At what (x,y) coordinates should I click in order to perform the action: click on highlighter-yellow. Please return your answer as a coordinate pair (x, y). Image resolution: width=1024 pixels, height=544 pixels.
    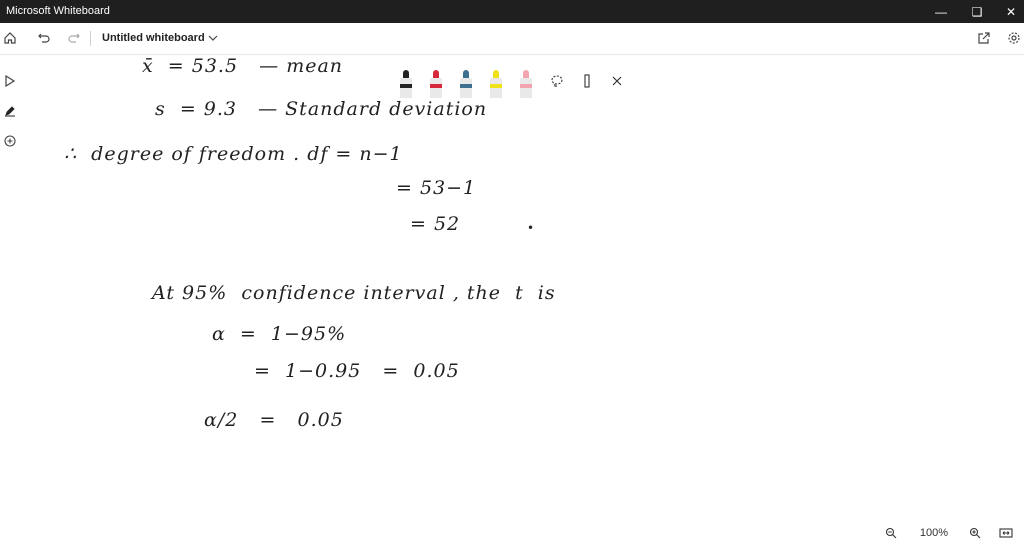
    Looking at the image, I should click on (496, 84).